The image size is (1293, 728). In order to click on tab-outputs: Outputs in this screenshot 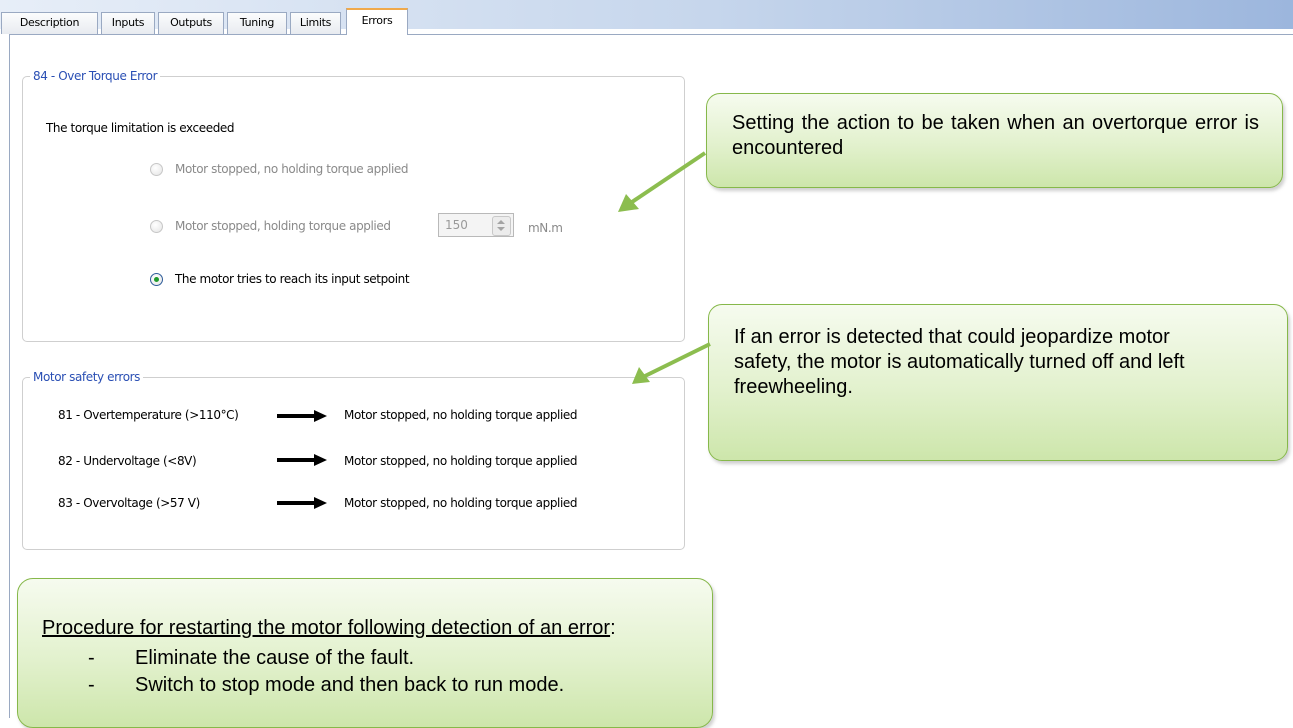, I will do `click(191, 23)`.